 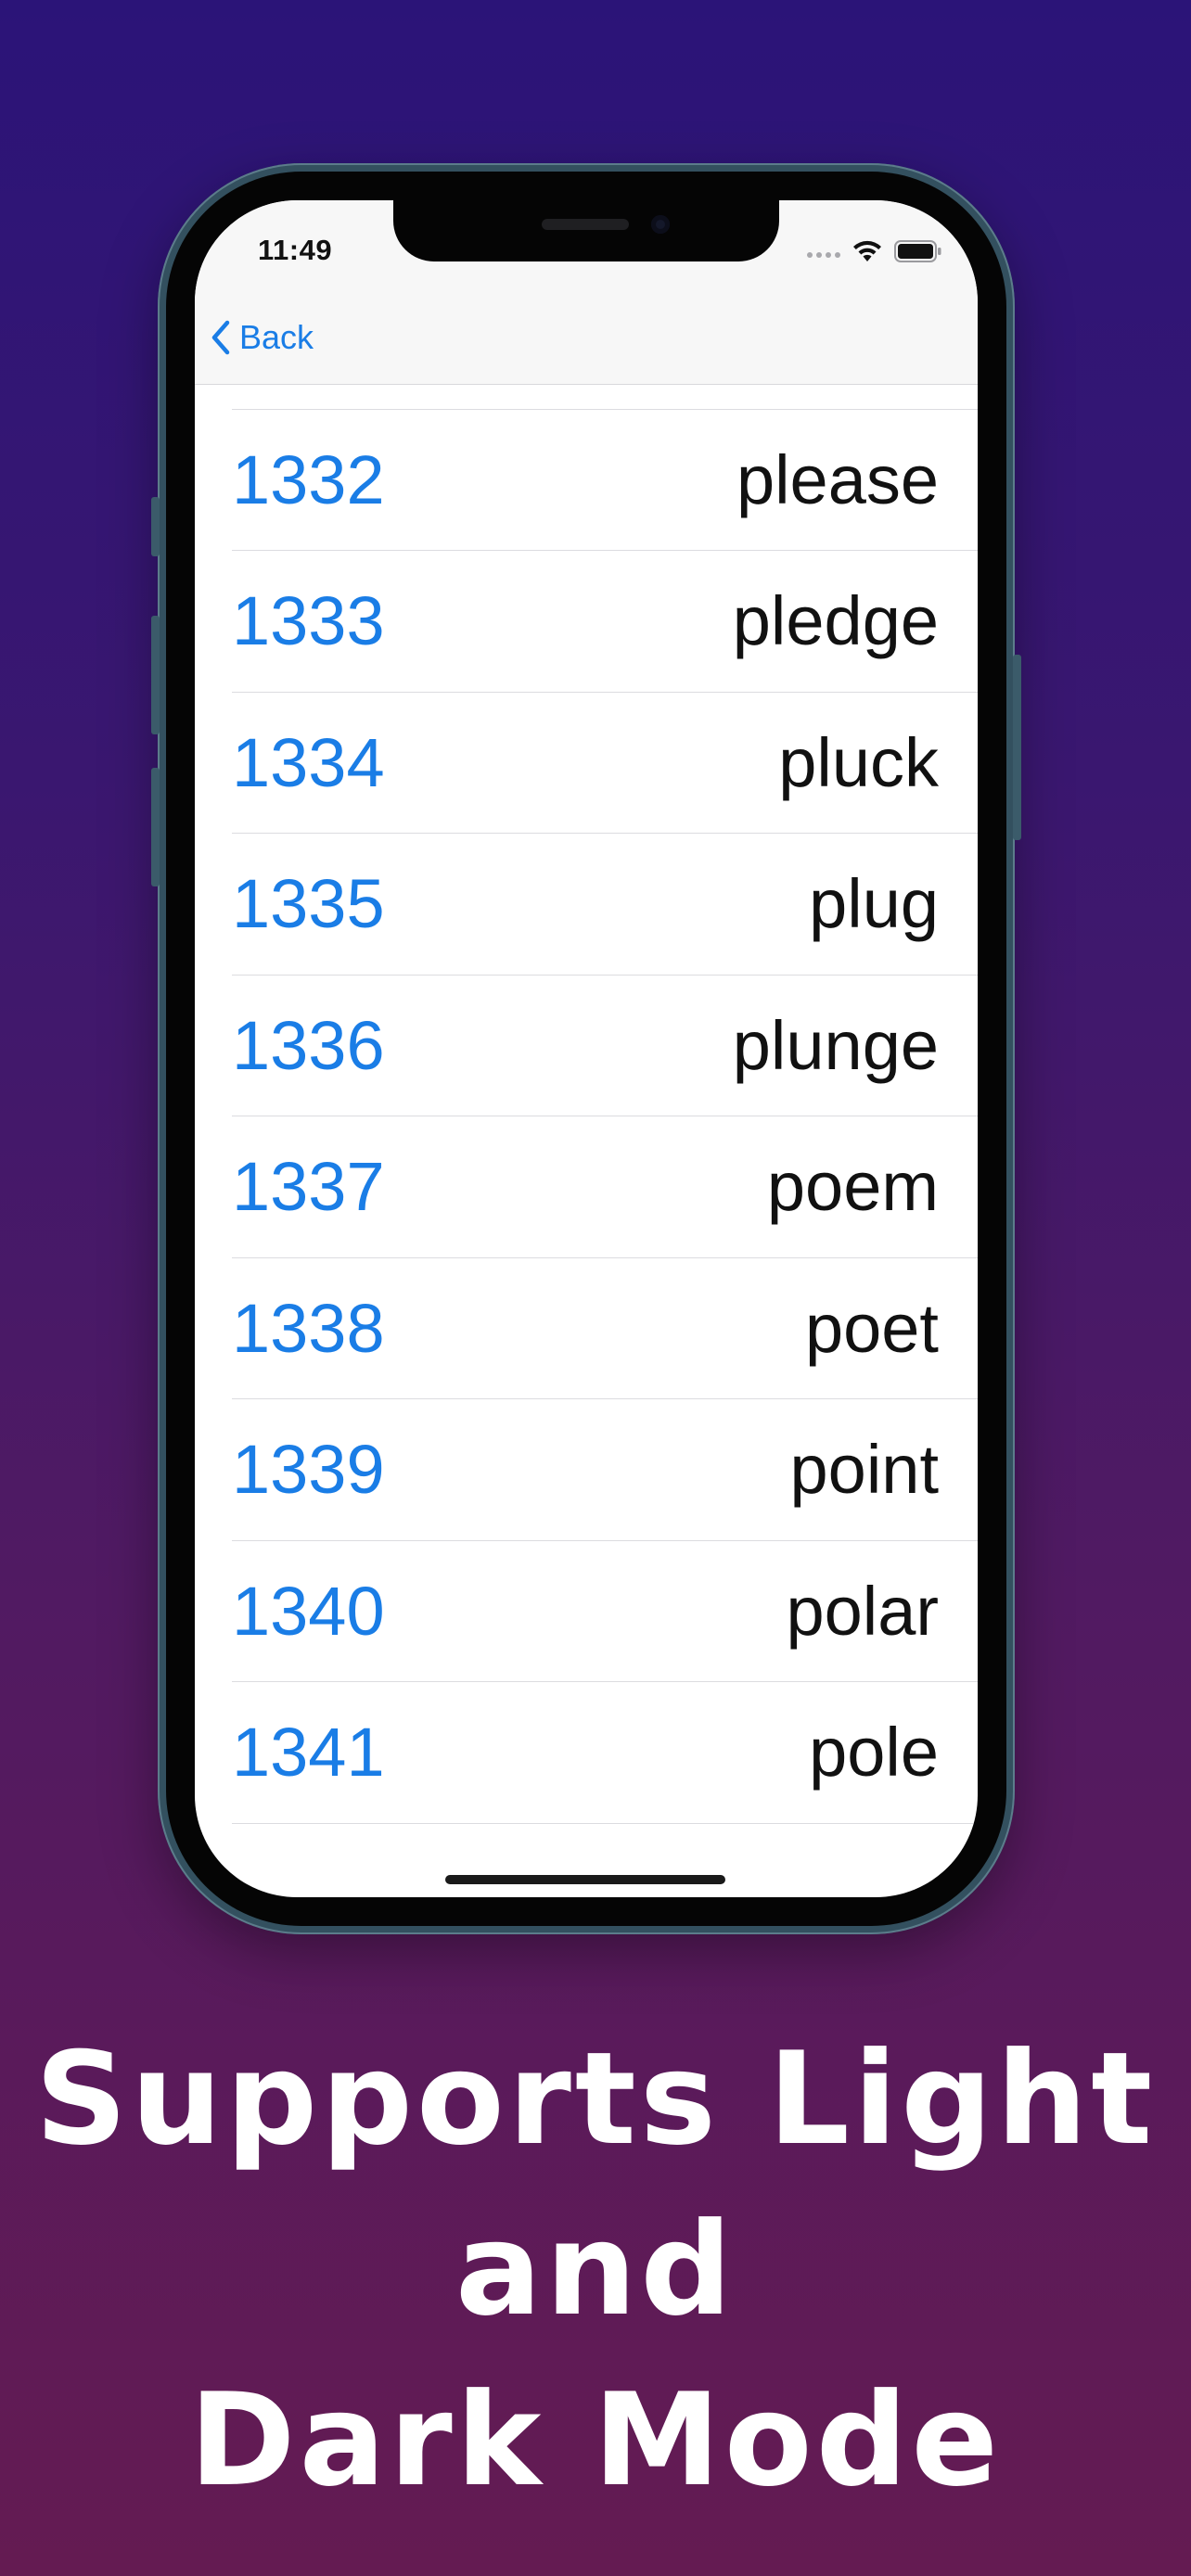 I want to click on item-number: 1340, so click(x=308, y=1611).